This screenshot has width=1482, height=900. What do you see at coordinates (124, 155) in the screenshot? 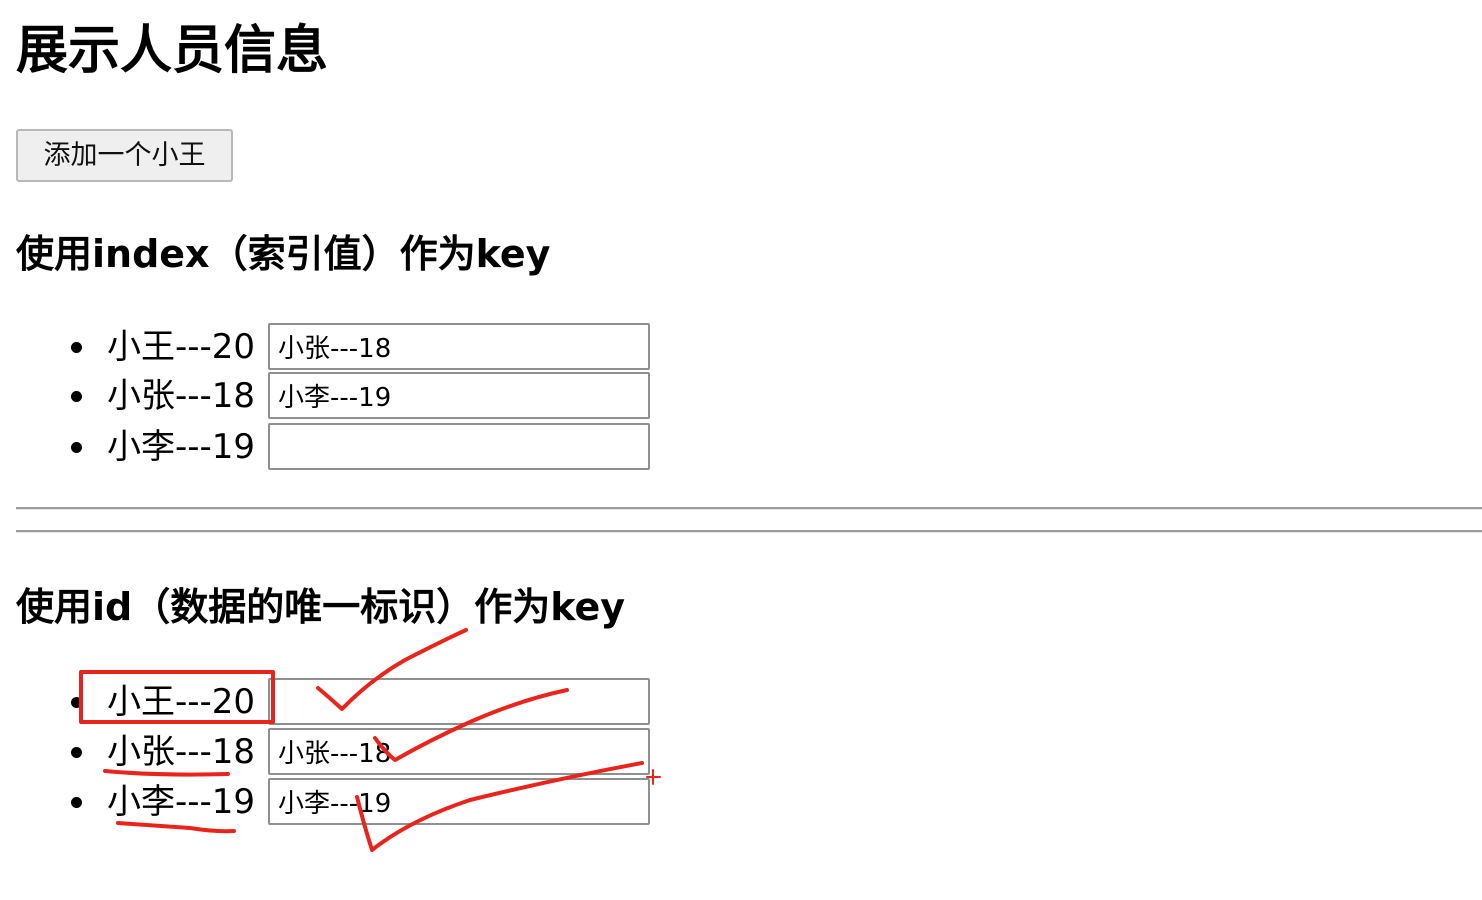
I see `add-xiaowang-button: 添加一个小王` at bounding box center [124, 155].